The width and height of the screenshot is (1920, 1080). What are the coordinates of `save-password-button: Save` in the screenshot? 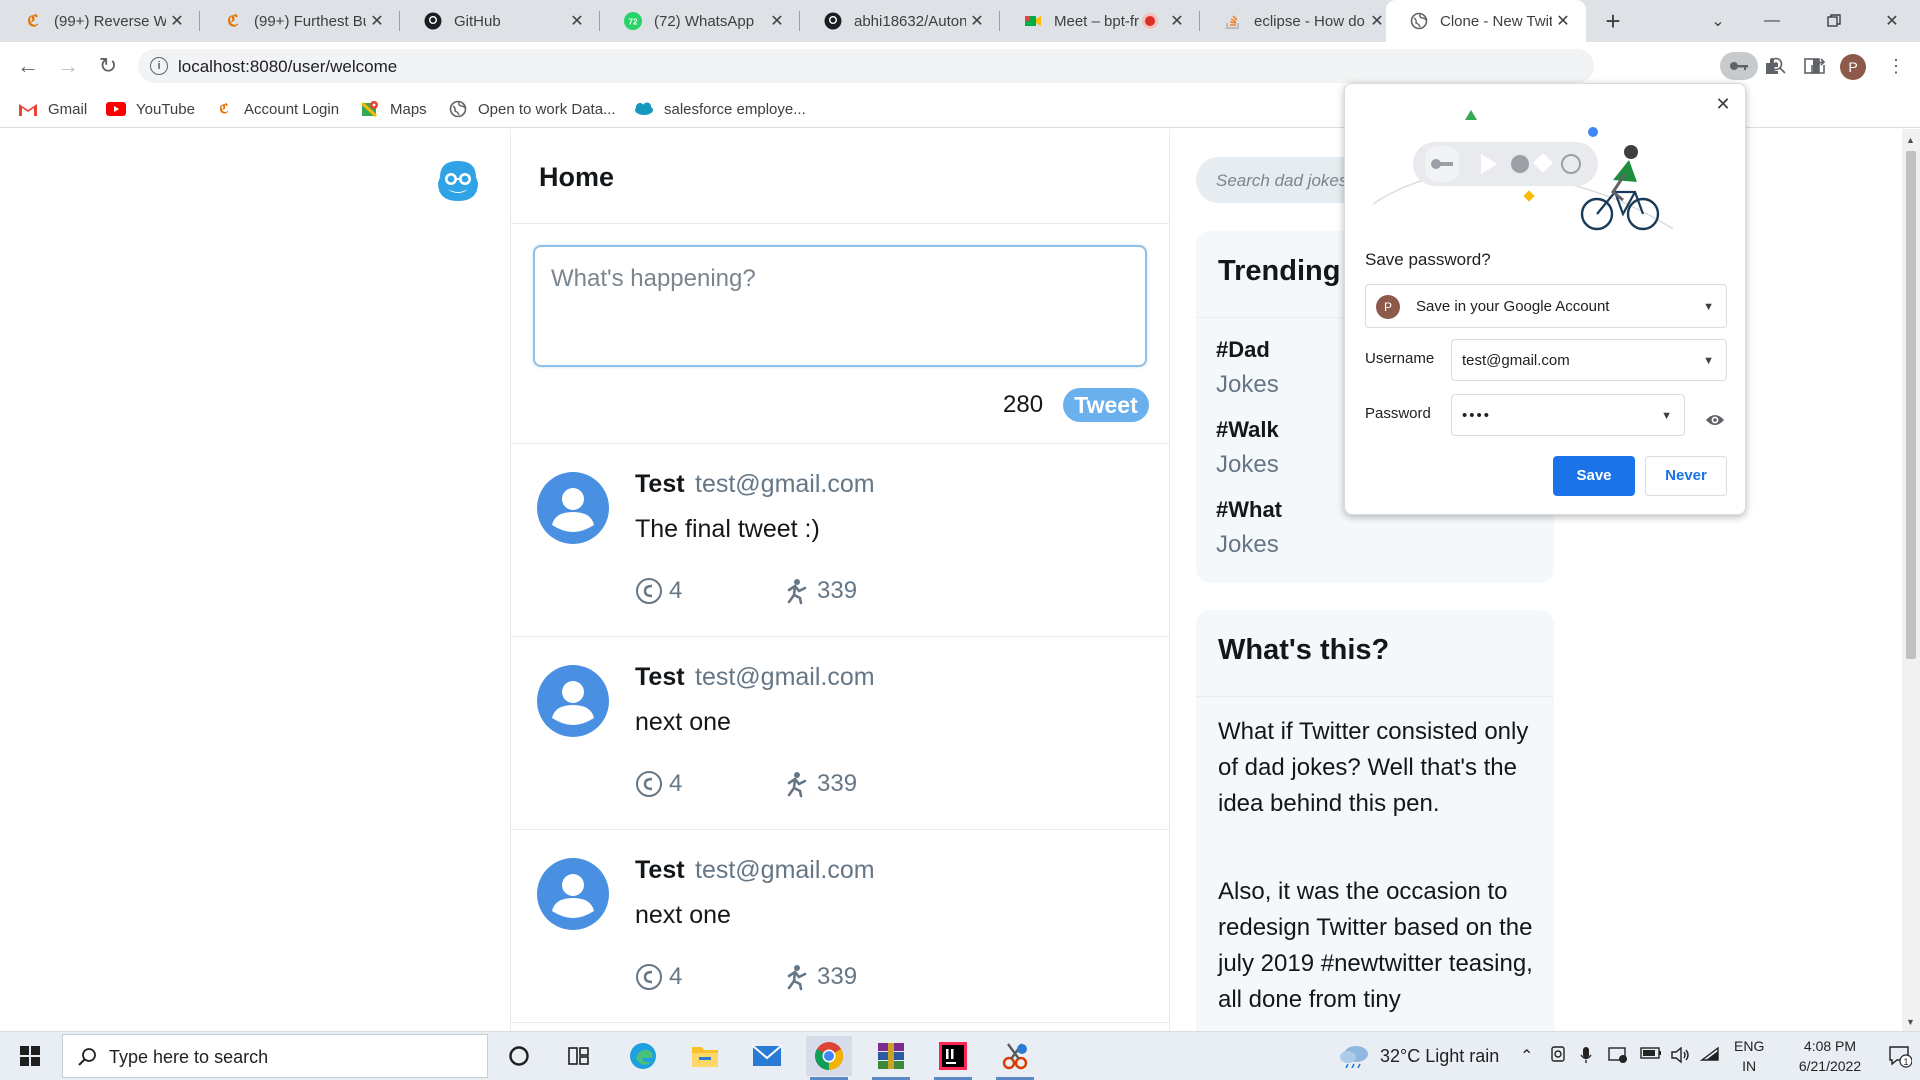 It's located at (1594, 476).